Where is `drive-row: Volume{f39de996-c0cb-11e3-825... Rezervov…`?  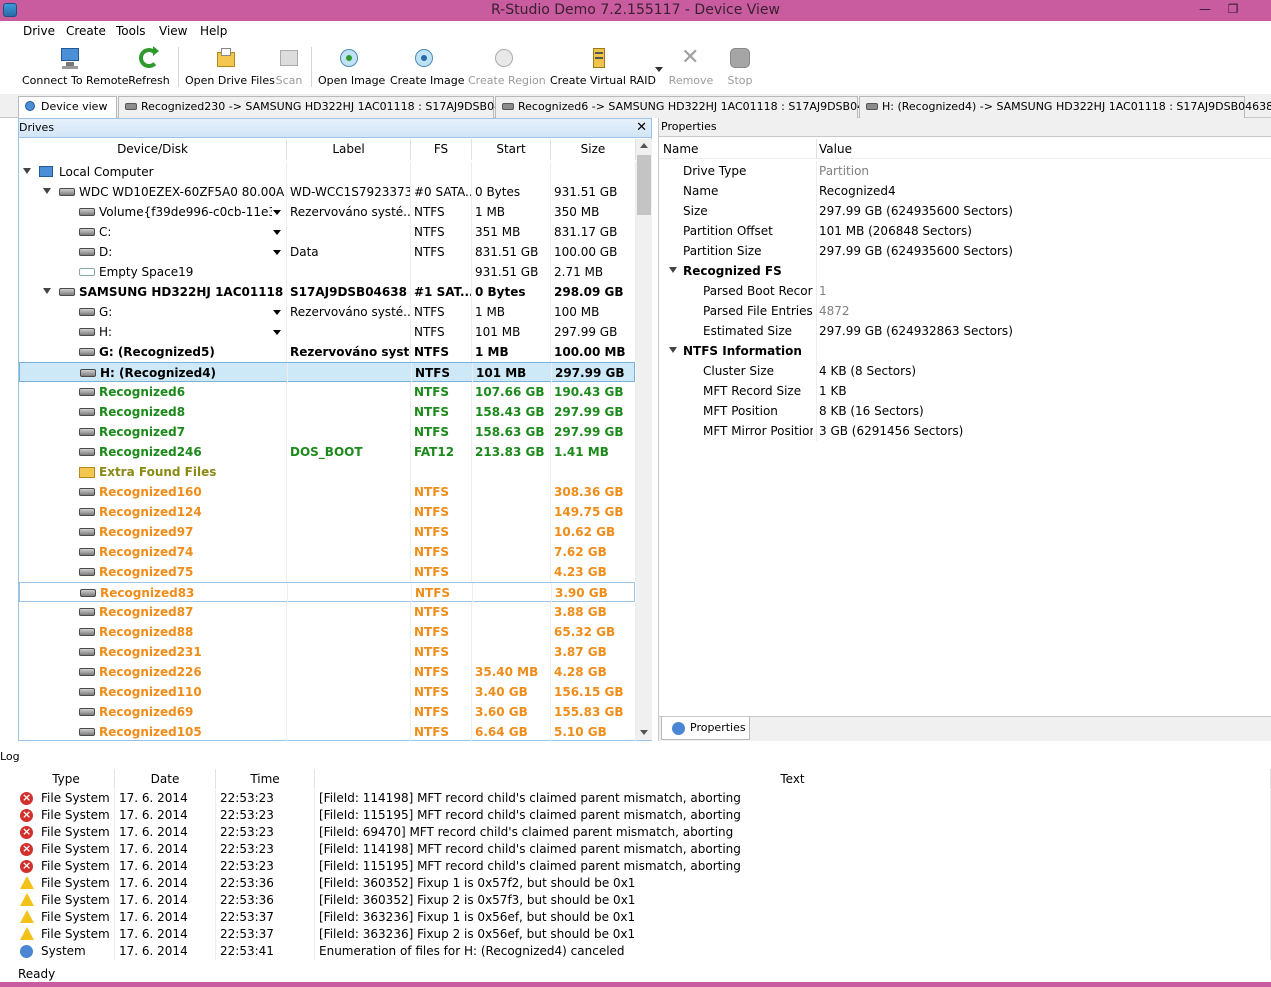 drive-row: Volume{f39de996-c0cb-11e3-825... Rezervov… is located at coordinates (327, 212).